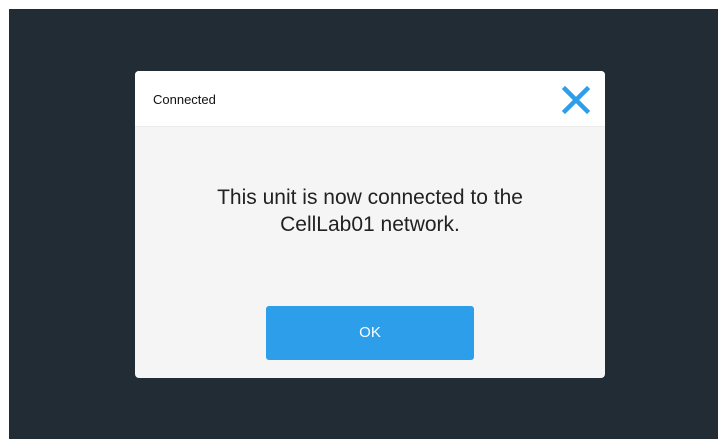 This screenshot has height=439, width=718. I want to click on dialog-header: Connected, so click(370, 99).